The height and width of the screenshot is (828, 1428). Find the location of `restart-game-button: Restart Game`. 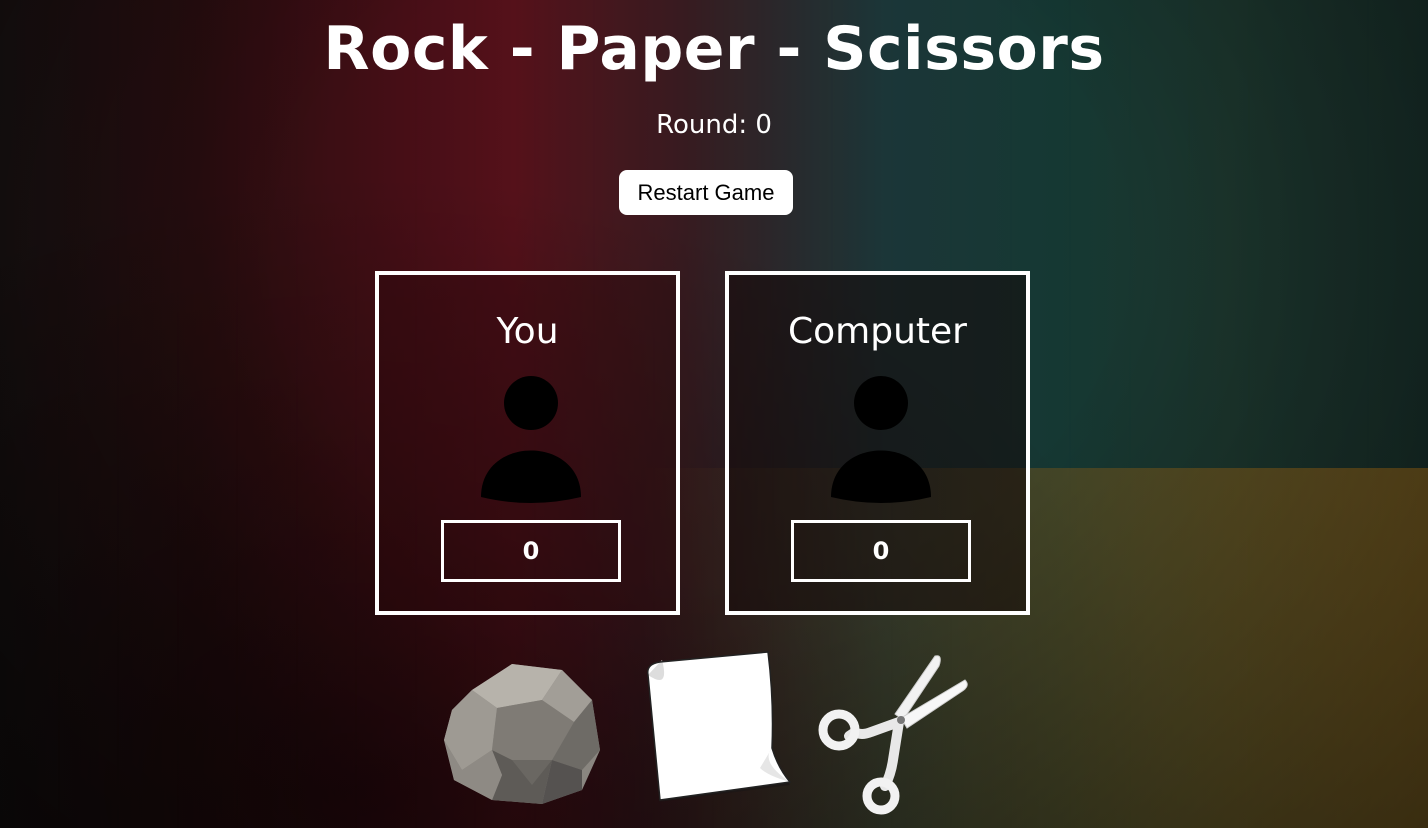

restart-game-button: Restart Game is located at coordinates (706, 192).